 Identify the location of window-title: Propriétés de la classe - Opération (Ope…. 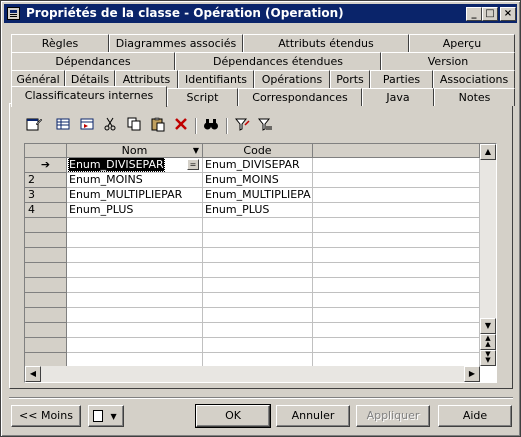
(185, 13).